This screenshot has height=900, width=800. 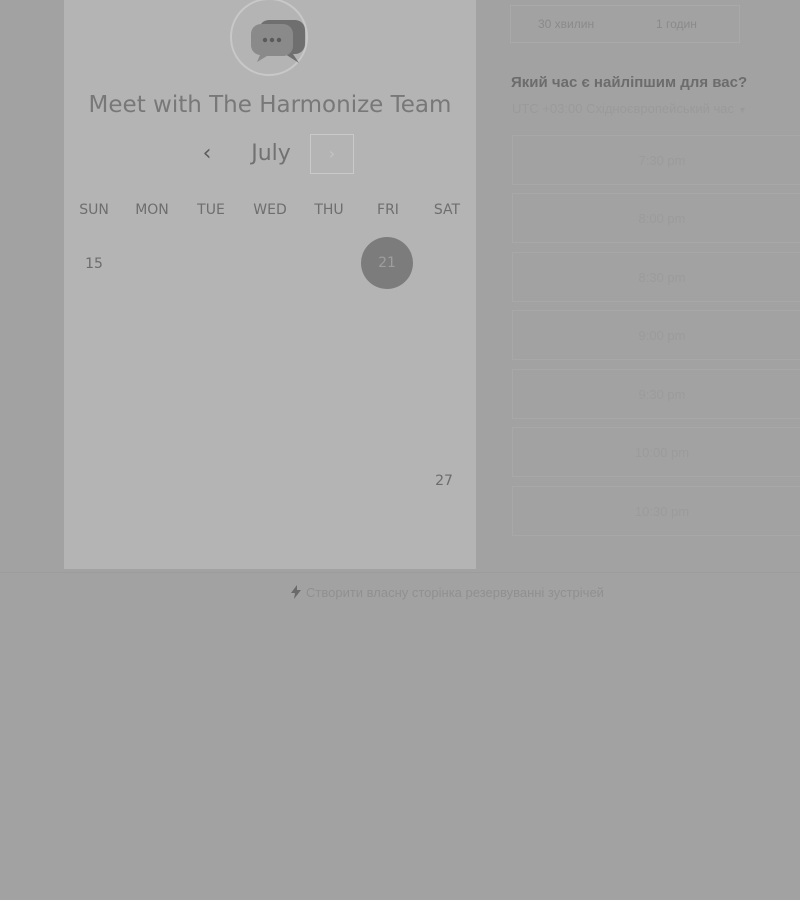 What do you see at coordinates (444, 481) in the screenshot?
I see `calendar-day: 27` at bounding box center [444, 481].